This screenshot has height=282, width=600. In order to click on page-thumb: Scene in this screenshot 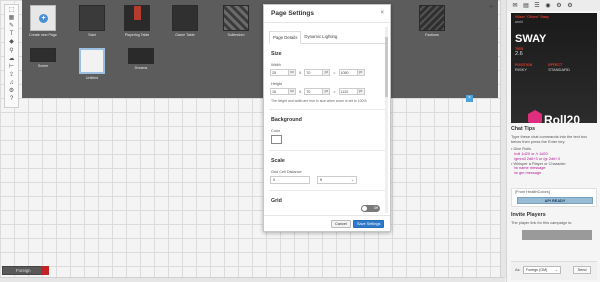, I will do `click(43, 58)`.